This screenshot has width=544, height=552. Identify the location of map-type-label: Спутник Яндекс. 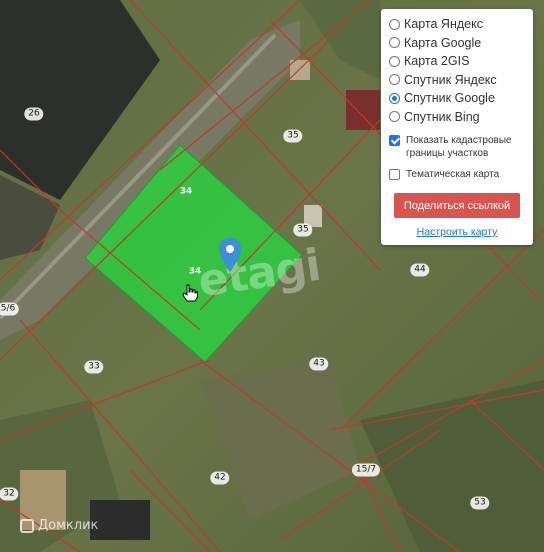
(450, 79).